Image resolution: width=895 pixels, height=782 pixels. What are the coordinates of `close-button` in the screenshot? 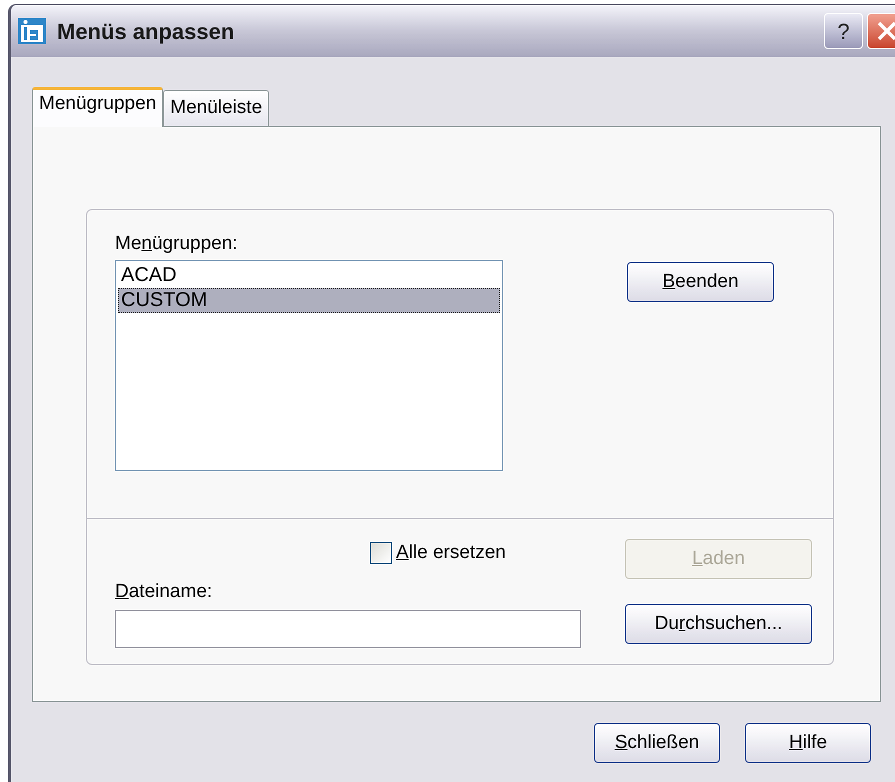 It's located at (881, 31).